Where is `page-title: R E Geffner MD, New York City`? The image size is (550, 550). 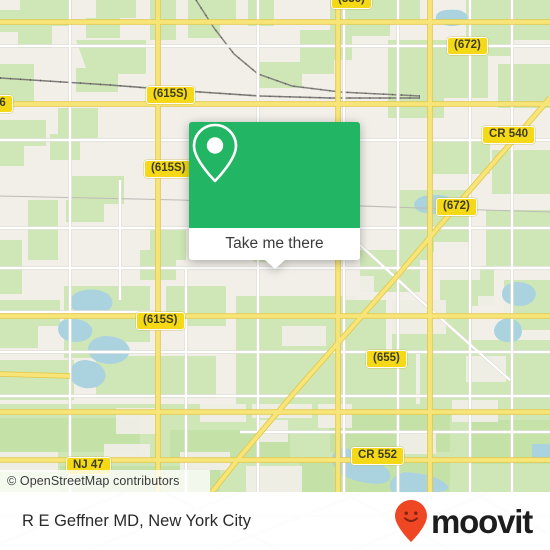
page-title: R E Geffner MD, New York City is located at coordinates (136, 521).